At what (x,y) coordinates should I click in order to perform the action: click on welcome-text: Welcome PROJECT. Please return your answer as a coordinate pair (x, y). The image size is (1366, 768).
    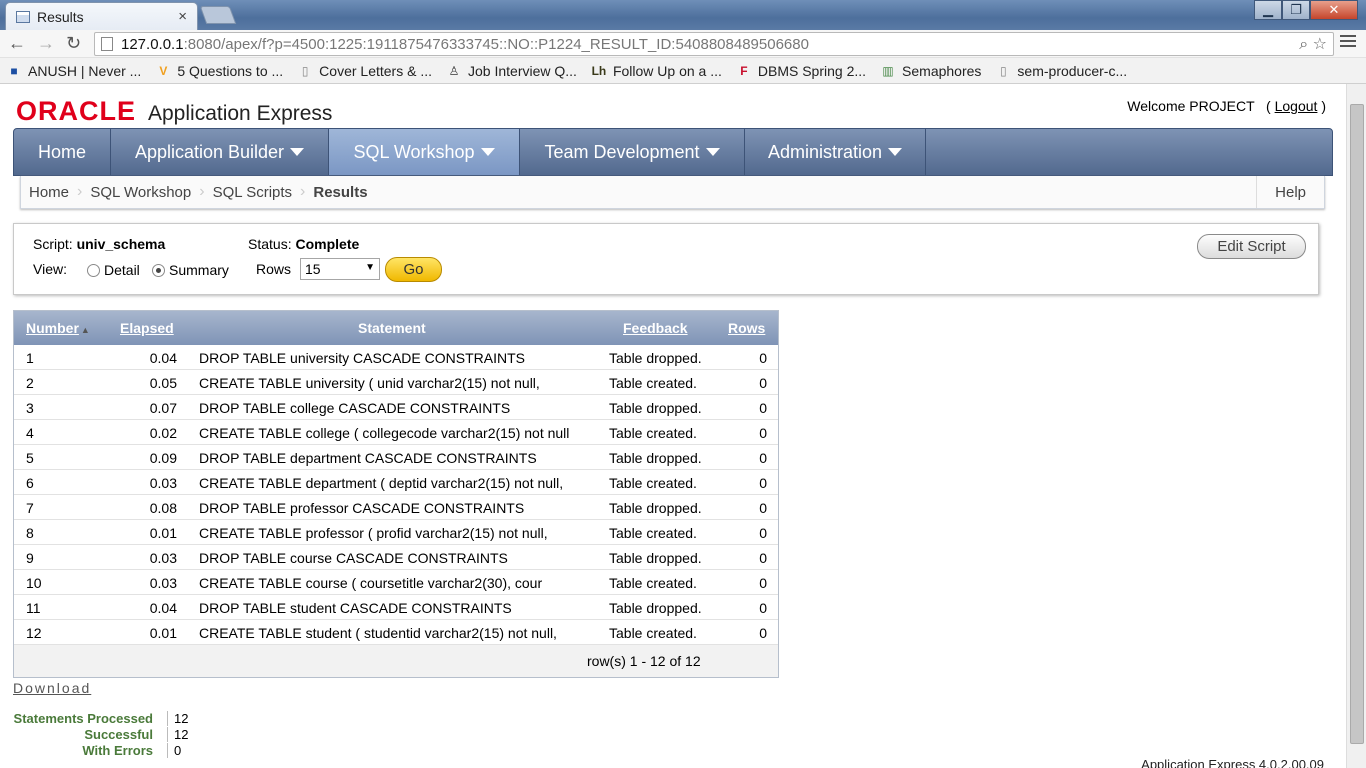
    Looking at the image, I should click on (1191, 106).